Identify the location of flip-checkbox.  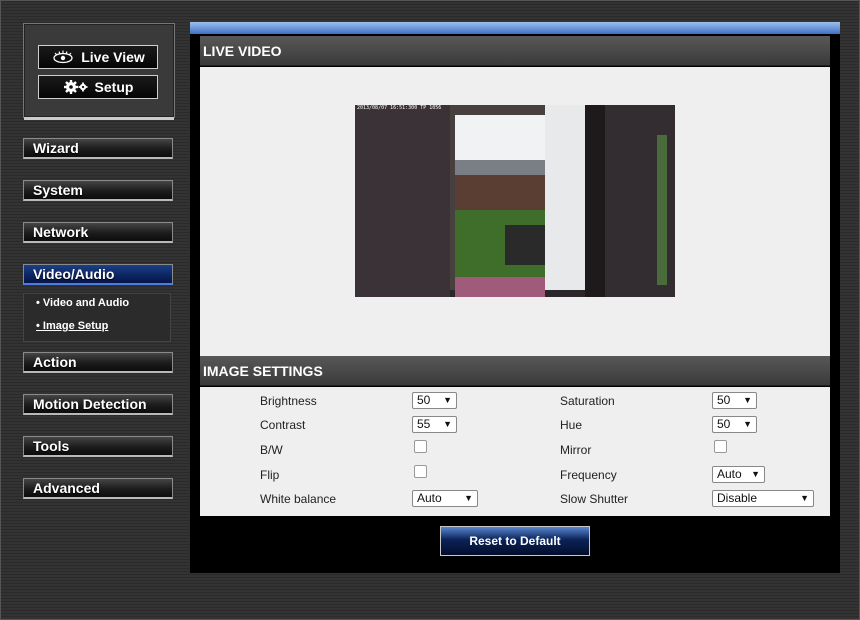
(420, 471).